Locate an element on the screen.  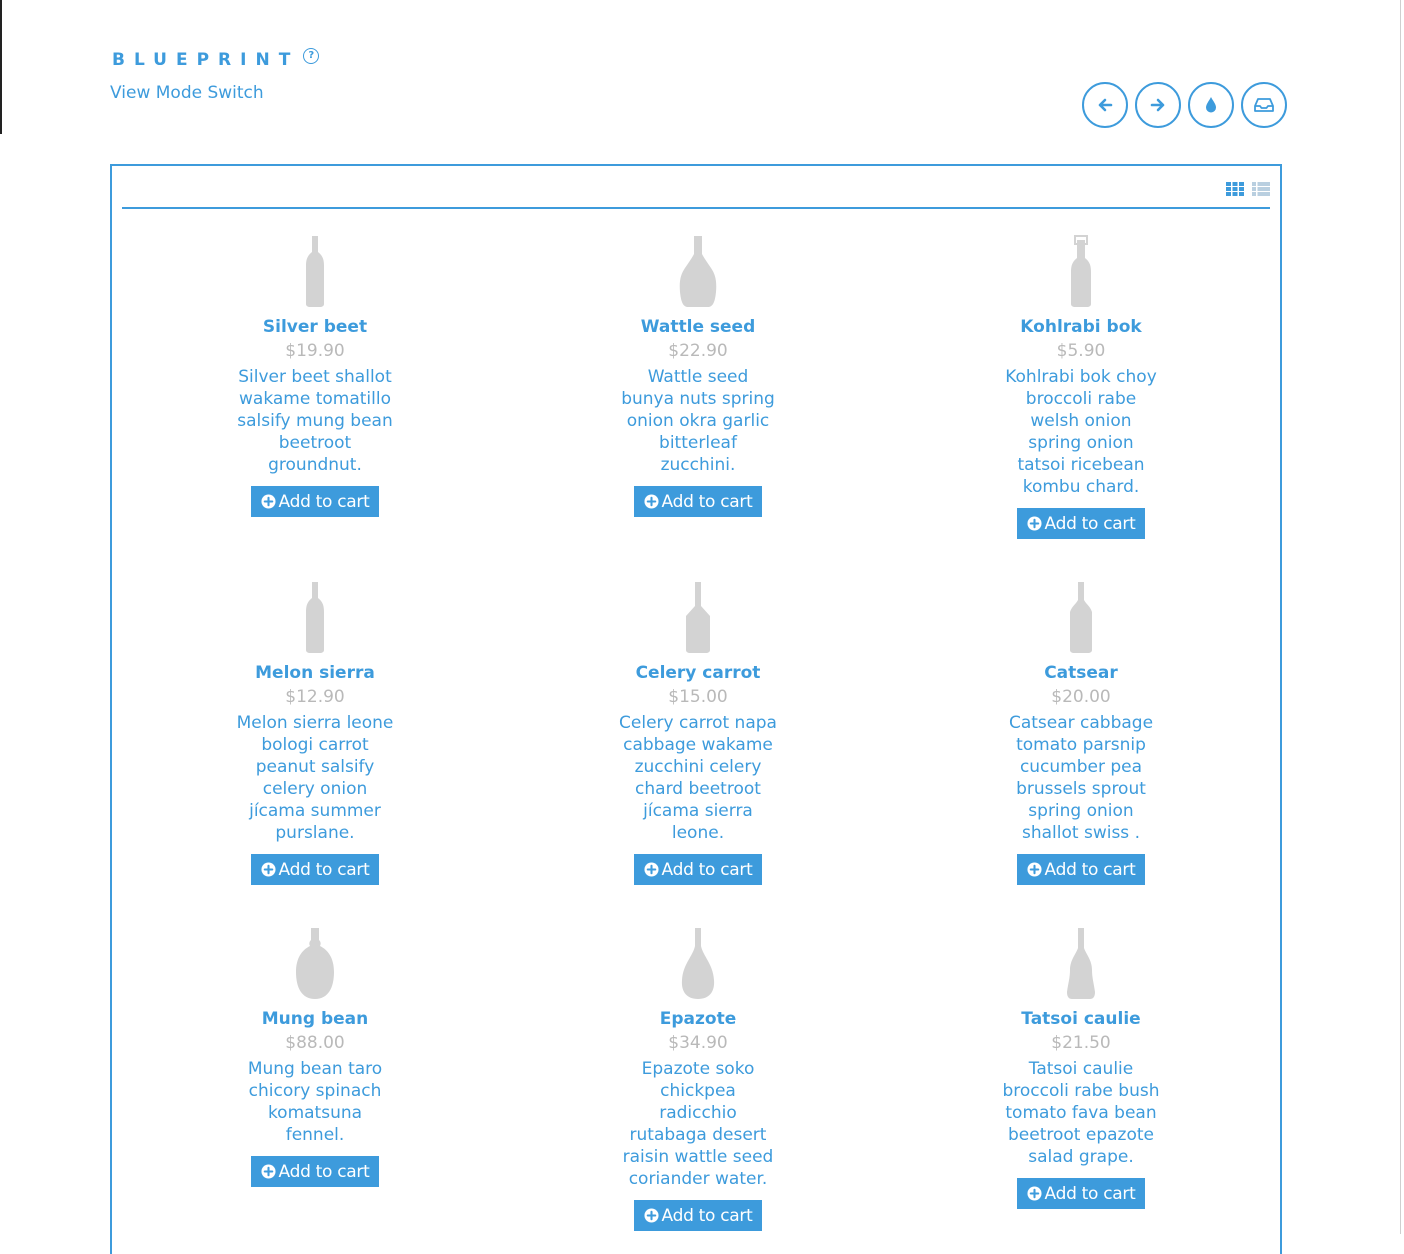
header-actions is located at coordinates (1184, 105).